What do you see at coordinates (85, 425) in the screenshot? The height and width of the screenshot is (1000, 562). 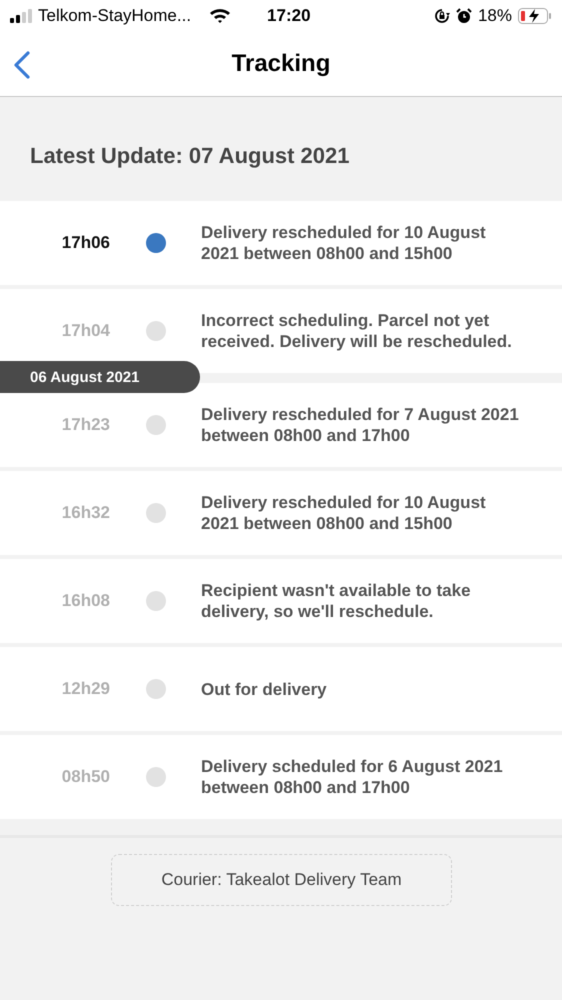 I see `event-time: 17h23` at bounding box center [85, 425].